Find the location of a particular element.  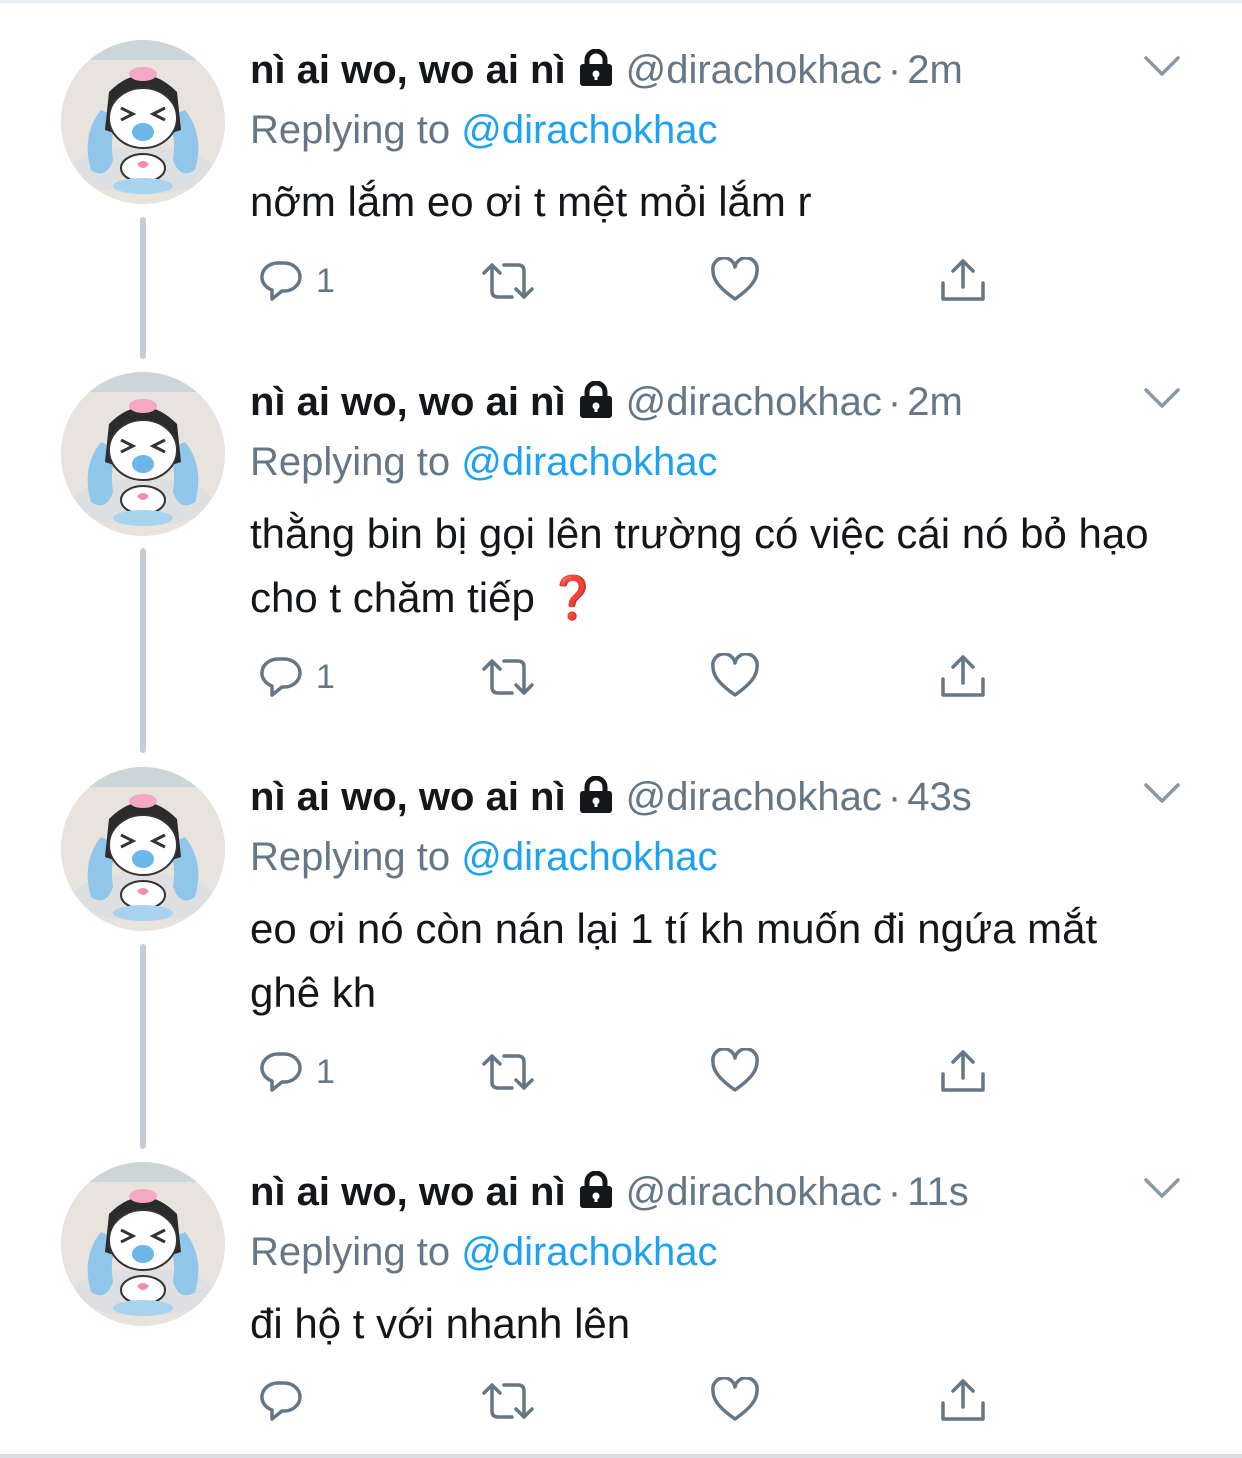

reply-button is located at coordinates (286, 1401).